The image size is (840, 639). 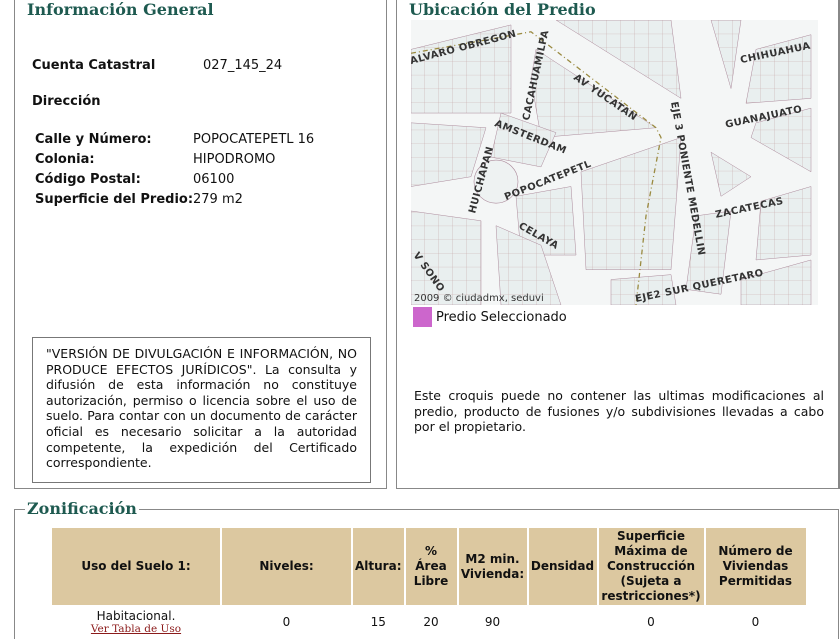 What do you see at coordinates (234, 159) in the screenshot?
I see `colonia-value: HIPODROMO` at bounding box center [234, 159].